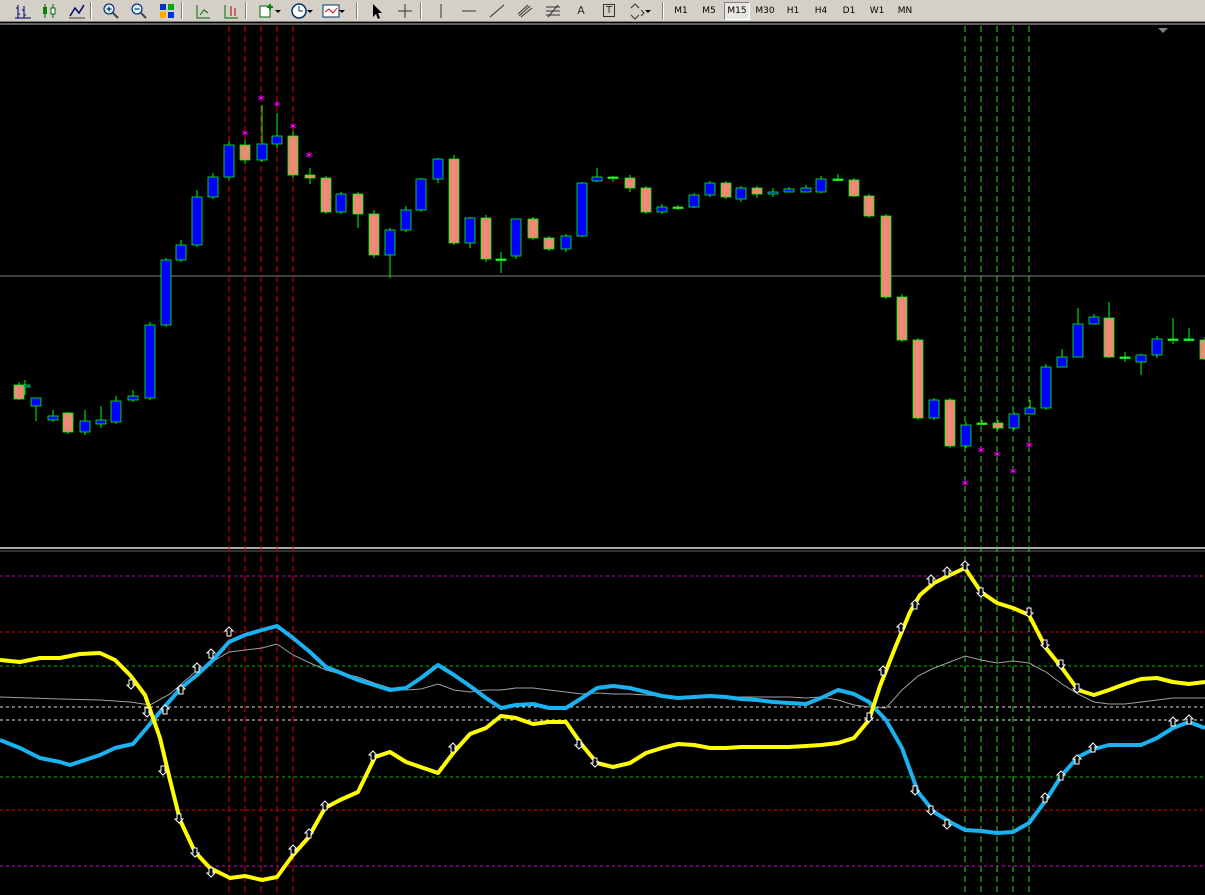 The height and width of the screenshot is (895, 1205). What do you see at coordinates (709, 11) in the screenshot?
I see `timeframe-m5-button: M5` at bounding box center [709, 11].